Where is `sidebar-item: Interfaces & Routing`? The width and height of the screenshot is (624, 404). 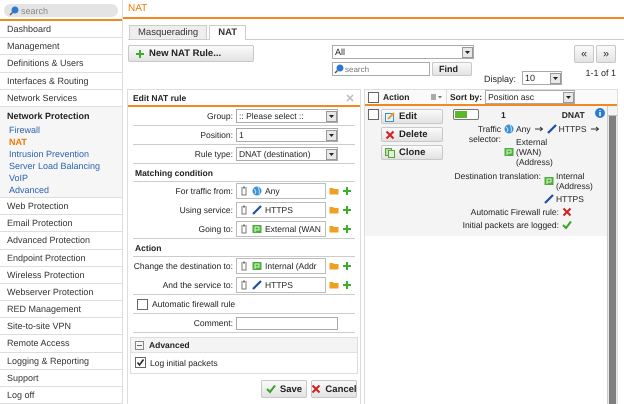 sidebar-item: Interfaces & Routing is located at coordinates (61, 81).